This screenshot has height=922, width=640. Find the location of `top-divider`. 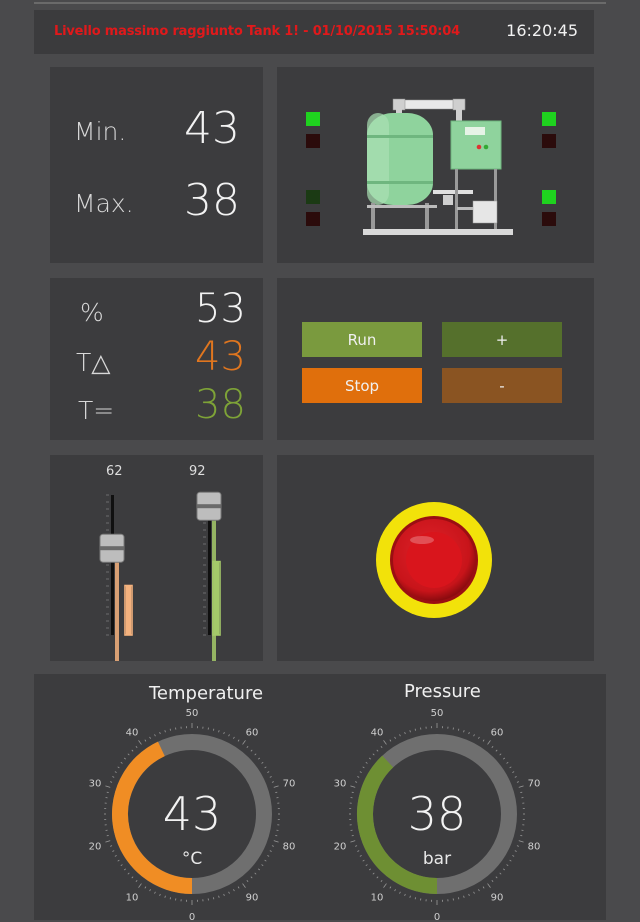

top-divider is located at coordinates (320, 3).